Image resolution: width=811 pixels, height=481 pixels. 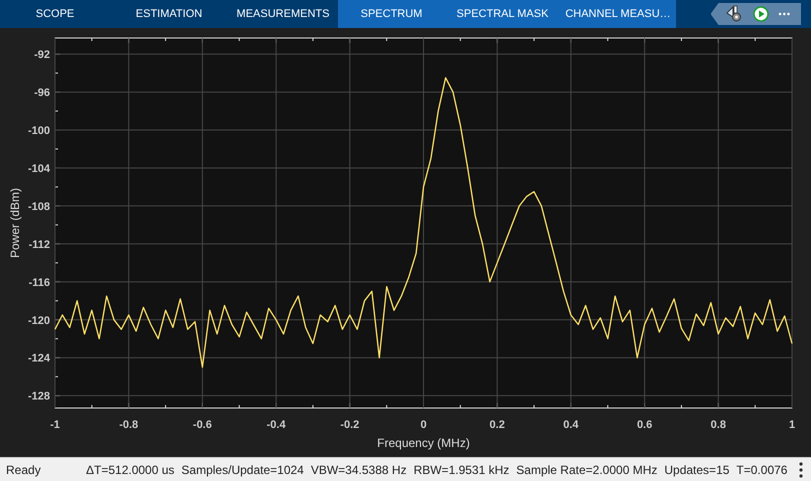 I want to click on play-icon, so click(x=760, y=14).